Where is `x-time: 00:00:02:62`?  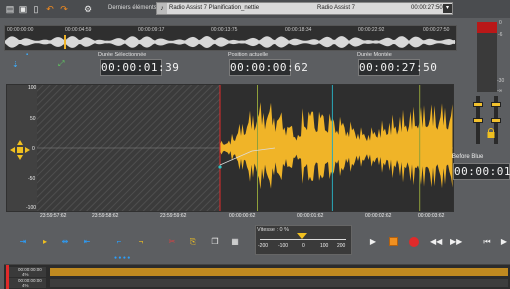
x-time: 00:00:02:62 is located at coordinates (378, 216).